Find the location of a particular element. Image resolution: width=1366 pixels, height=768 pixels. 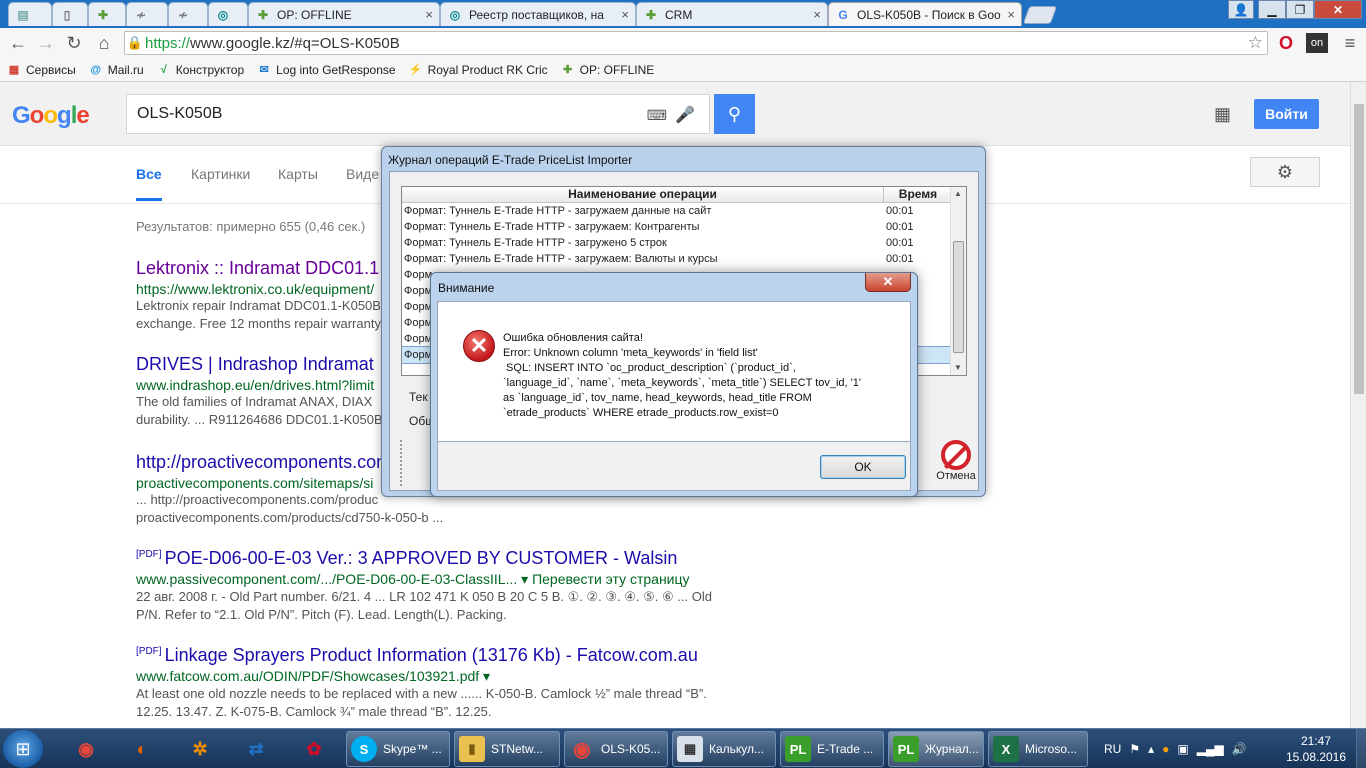

list-header: Наименование операции Время is located at coordinates (684, 195).